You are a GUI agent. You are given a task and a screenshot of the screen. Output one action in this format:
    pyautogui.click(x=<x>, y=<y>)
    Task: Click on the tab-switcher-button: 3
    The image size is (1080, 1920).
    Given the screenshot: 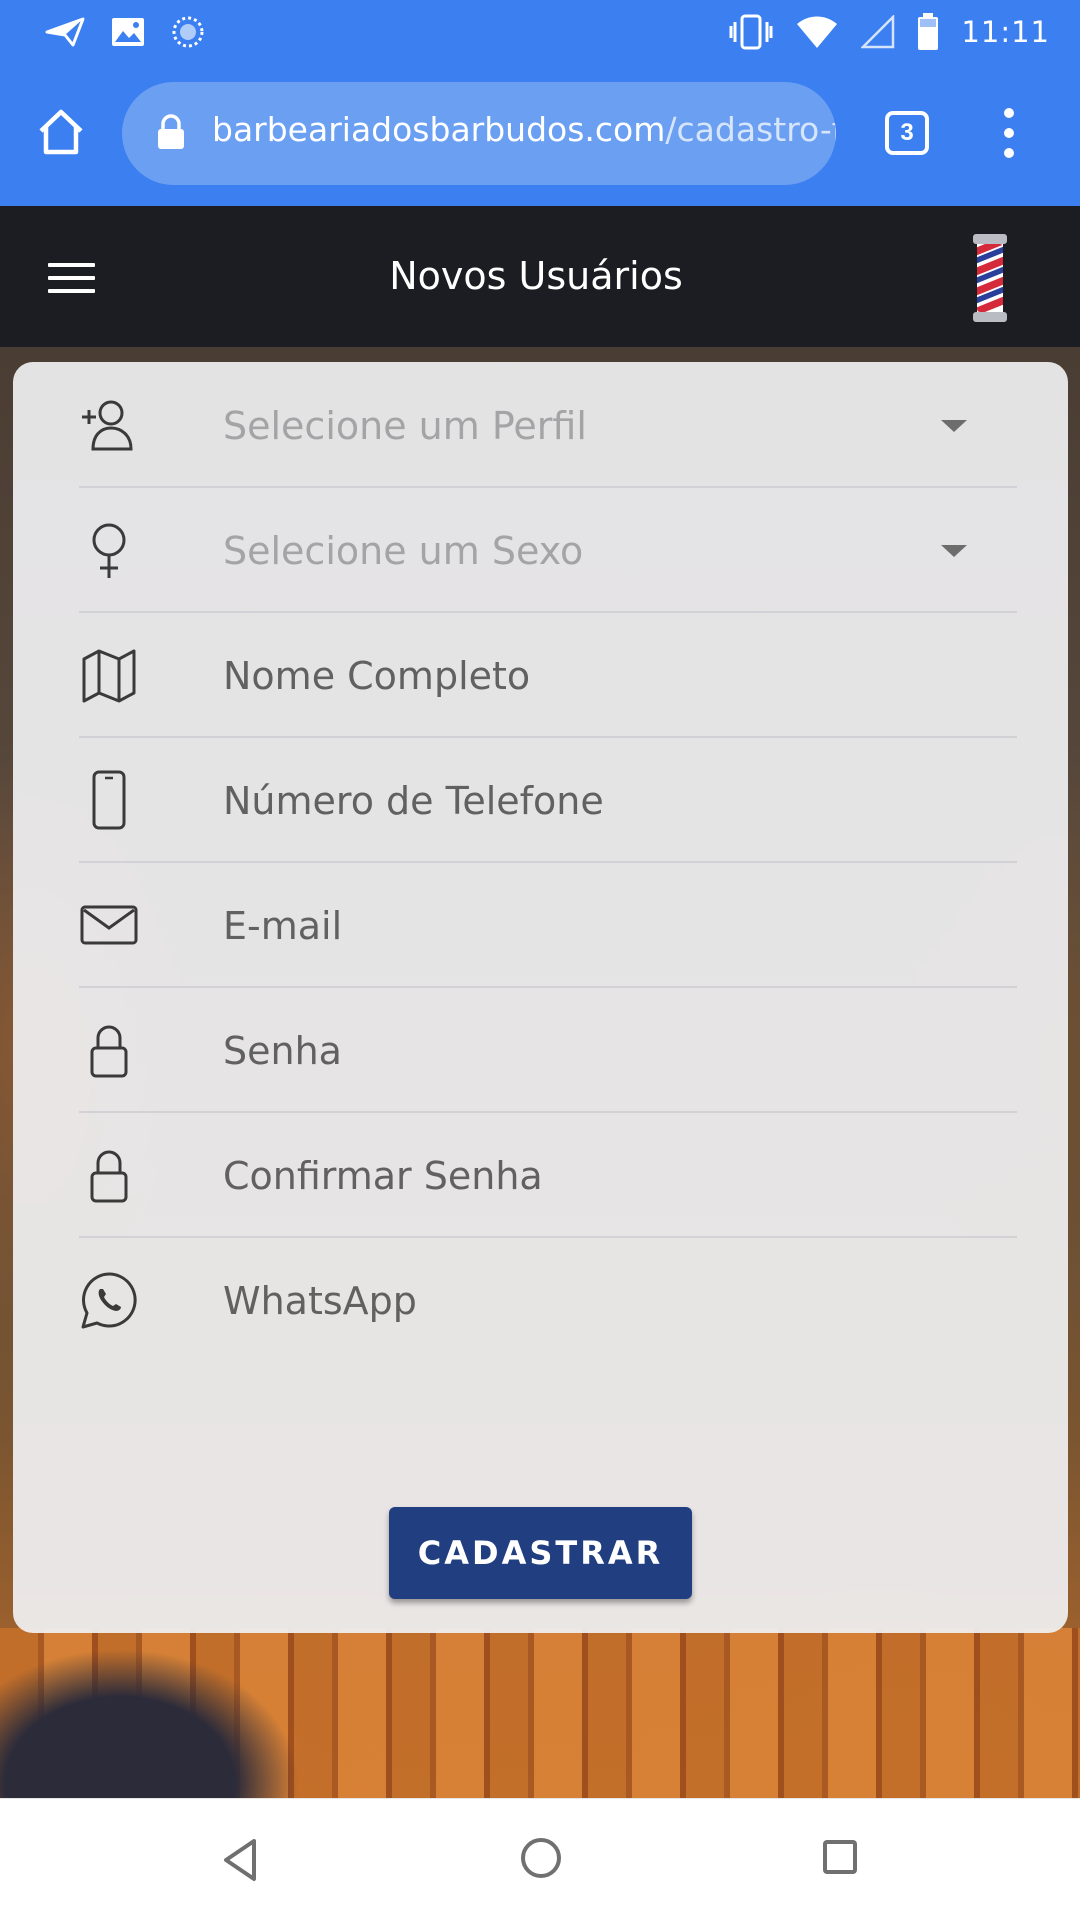 What is the action you would take?
    pyautogui.click(x=907, y=133)
    